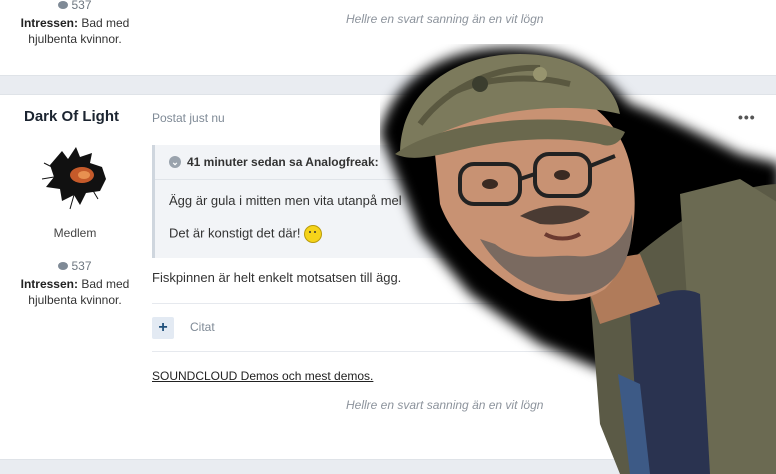 The width and height of the screenshot is (776, 474). Describe the element at coordinates (75, 233) in the screenshot. I see `author-rank: Medlem` at that location.